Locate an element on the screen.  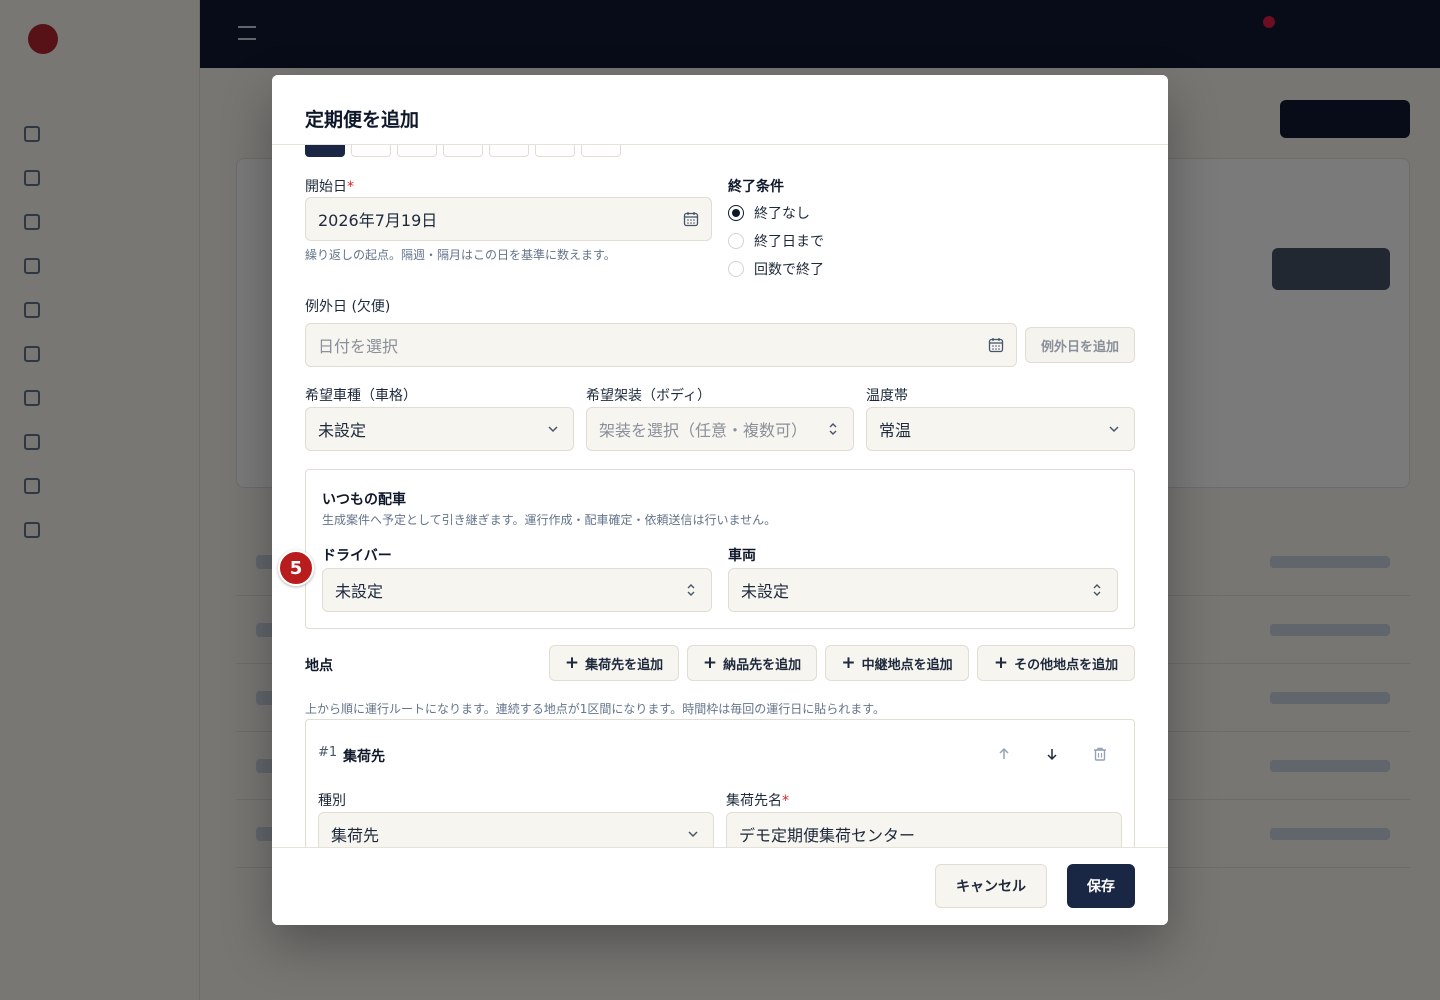
cancel-button: キャンセル is located at coordinates (991, 886).